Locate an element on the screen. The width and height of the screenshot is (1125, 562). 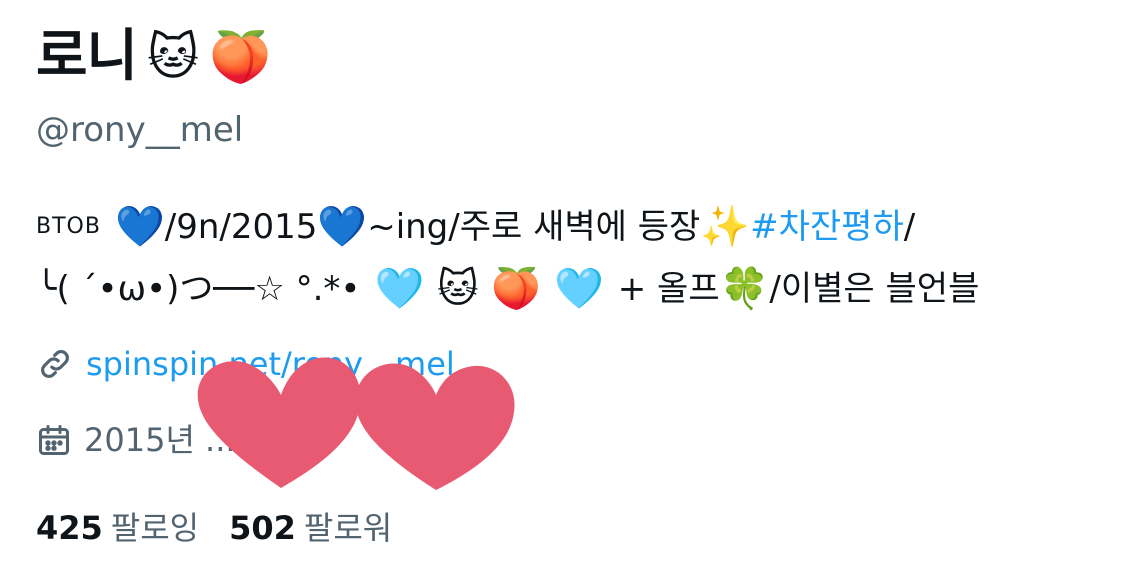
username-handle: @rony__mel is located at coordinates (140, 130).